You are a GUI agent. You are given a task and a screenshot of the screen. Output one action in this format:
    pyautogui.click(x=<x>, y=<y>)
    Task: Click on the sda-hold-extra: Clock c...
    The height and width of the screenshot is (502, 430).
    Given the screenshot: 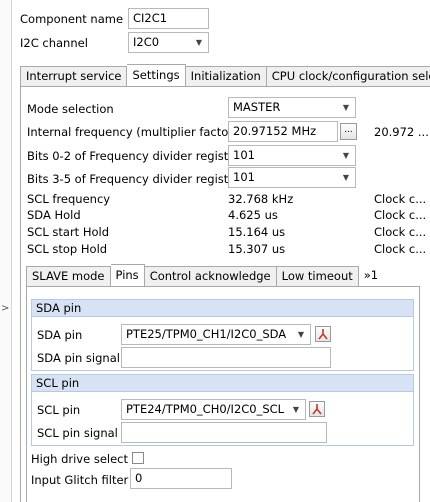 What is the action you would take?
    pyautogui.click(x=400, y=215)
    